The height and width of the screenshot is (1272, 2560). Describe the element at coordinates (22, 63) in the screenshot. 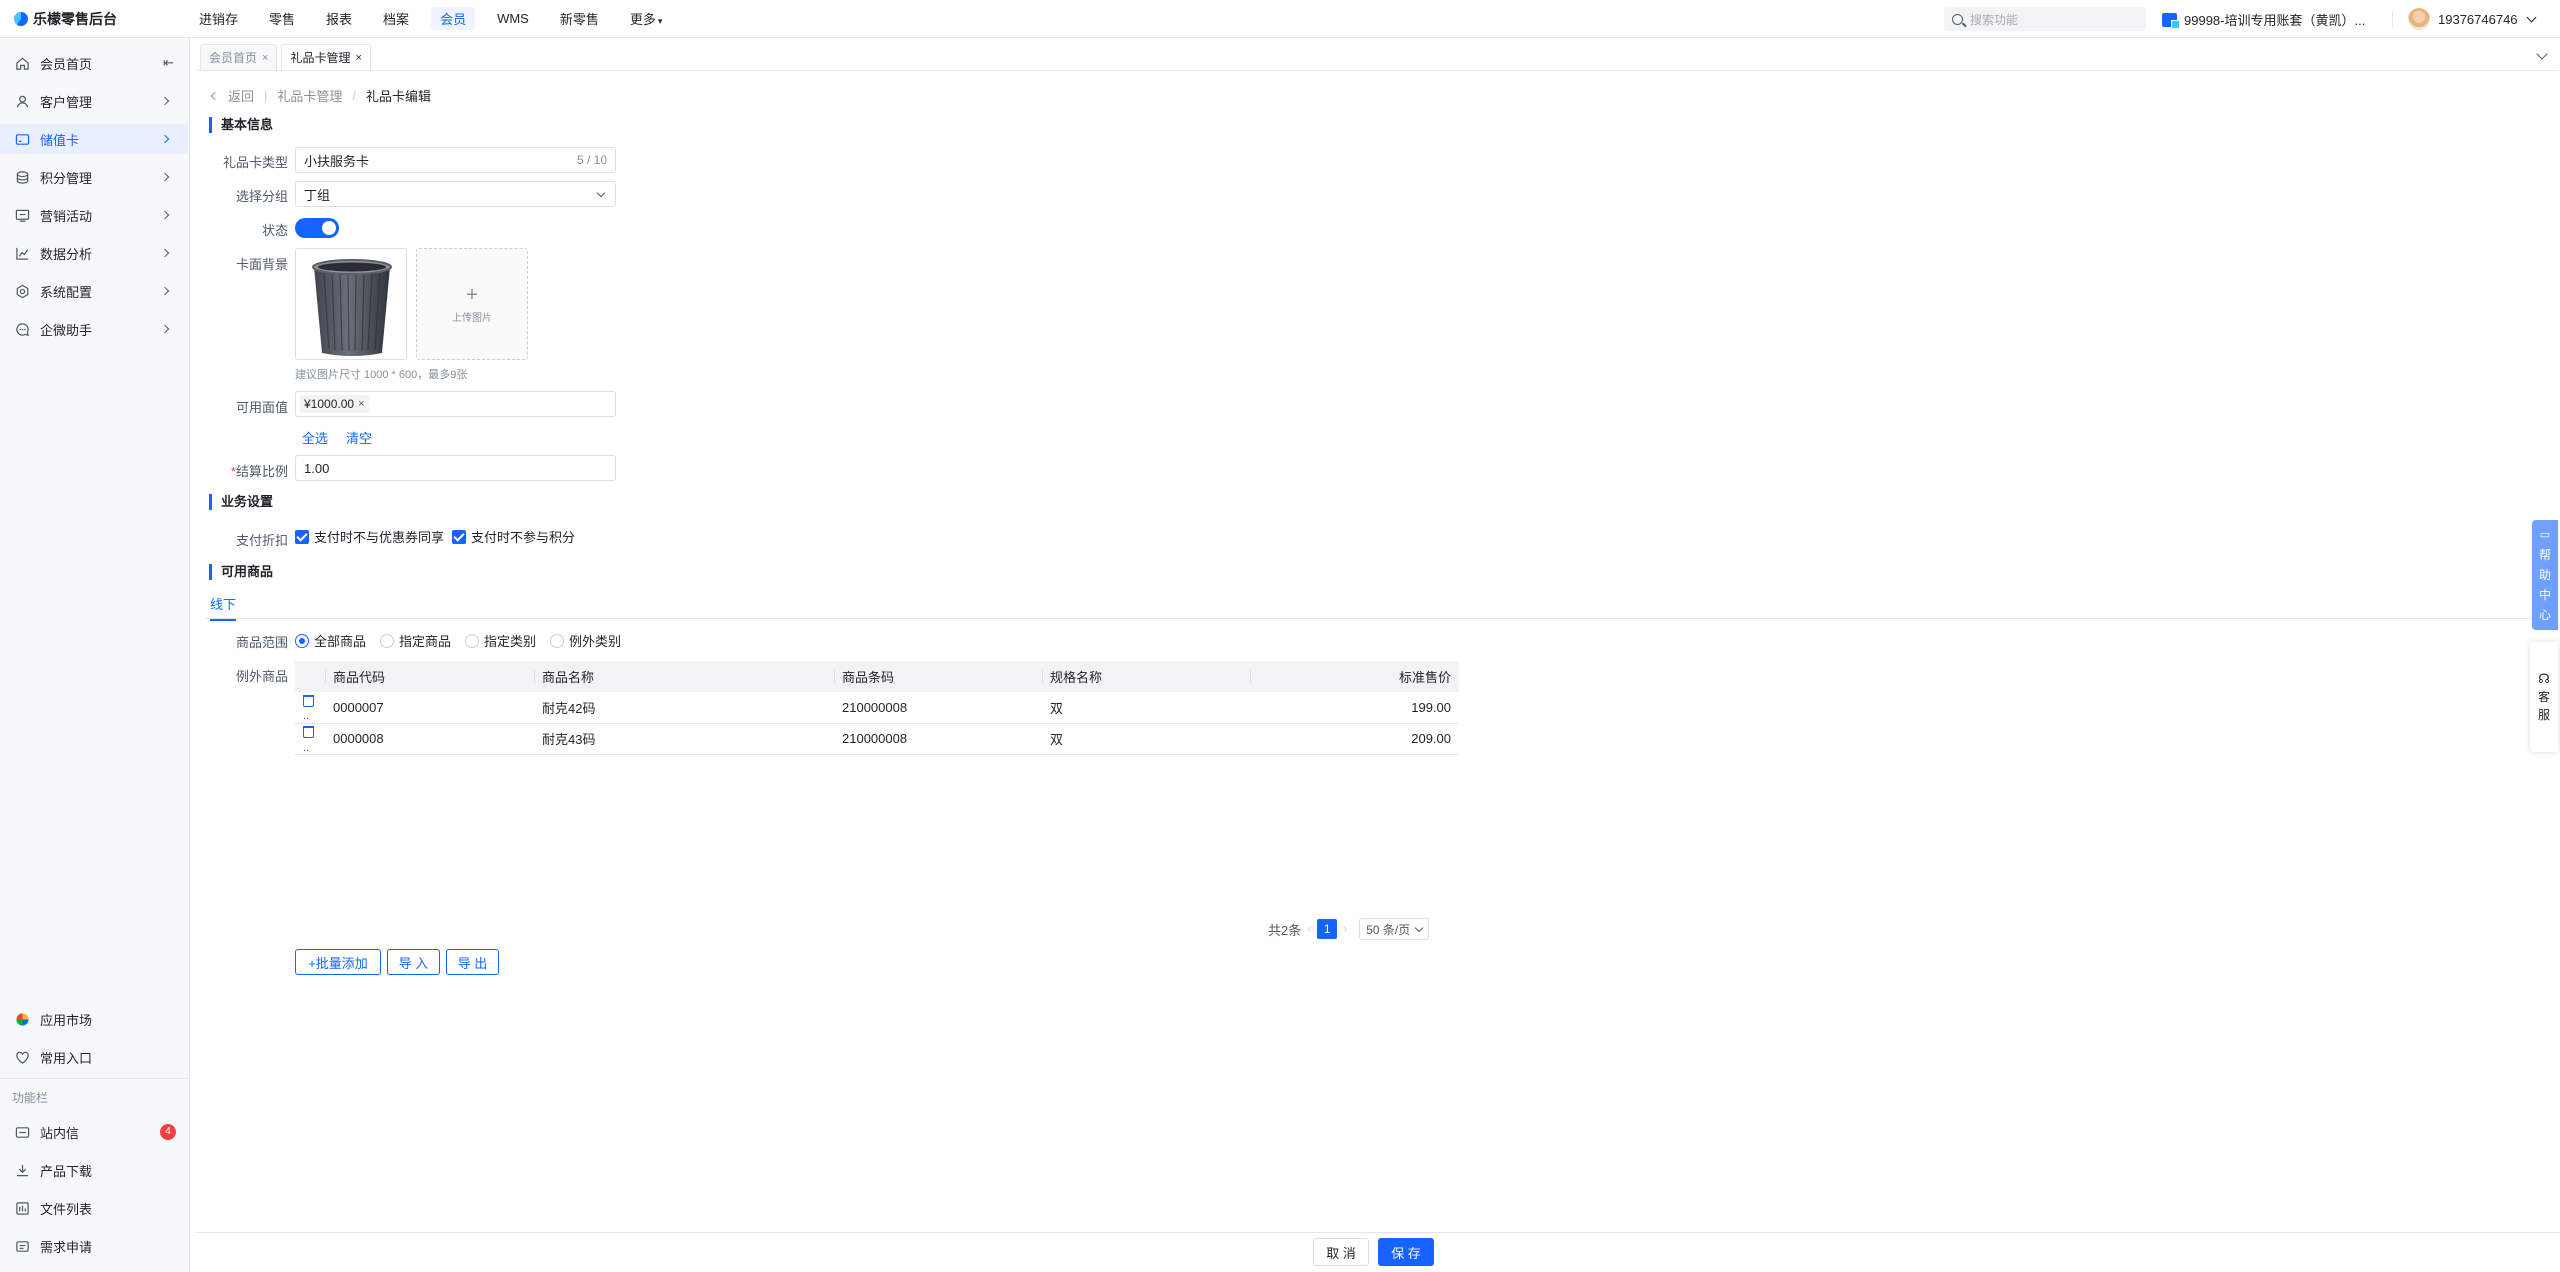

I see `home-icon` at that location.